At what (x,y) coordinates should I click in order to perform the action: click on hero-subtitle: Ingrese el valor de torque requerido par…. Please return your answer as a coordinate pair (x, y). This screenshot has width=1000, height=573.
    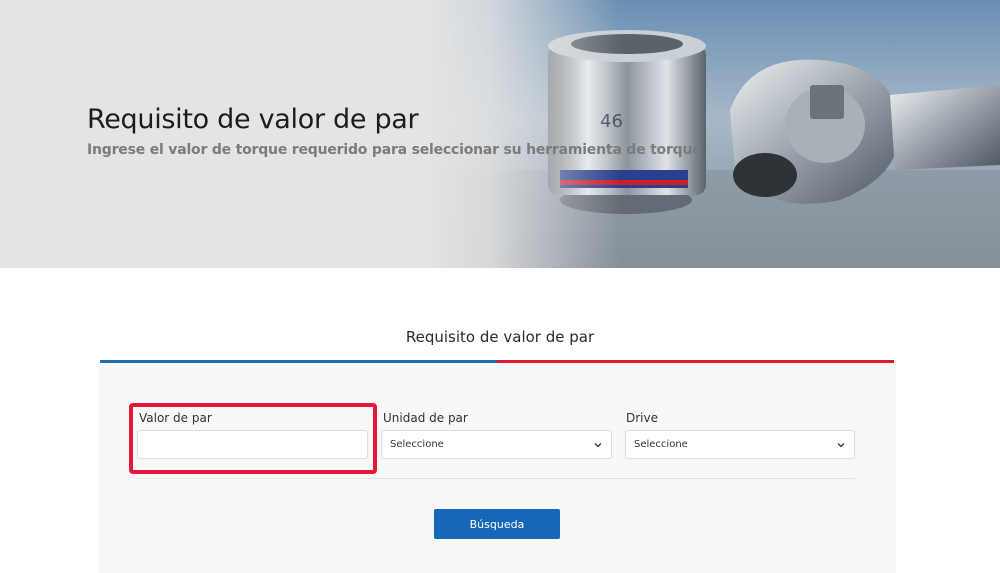
    Looking at the image, I should click on (394, 150).